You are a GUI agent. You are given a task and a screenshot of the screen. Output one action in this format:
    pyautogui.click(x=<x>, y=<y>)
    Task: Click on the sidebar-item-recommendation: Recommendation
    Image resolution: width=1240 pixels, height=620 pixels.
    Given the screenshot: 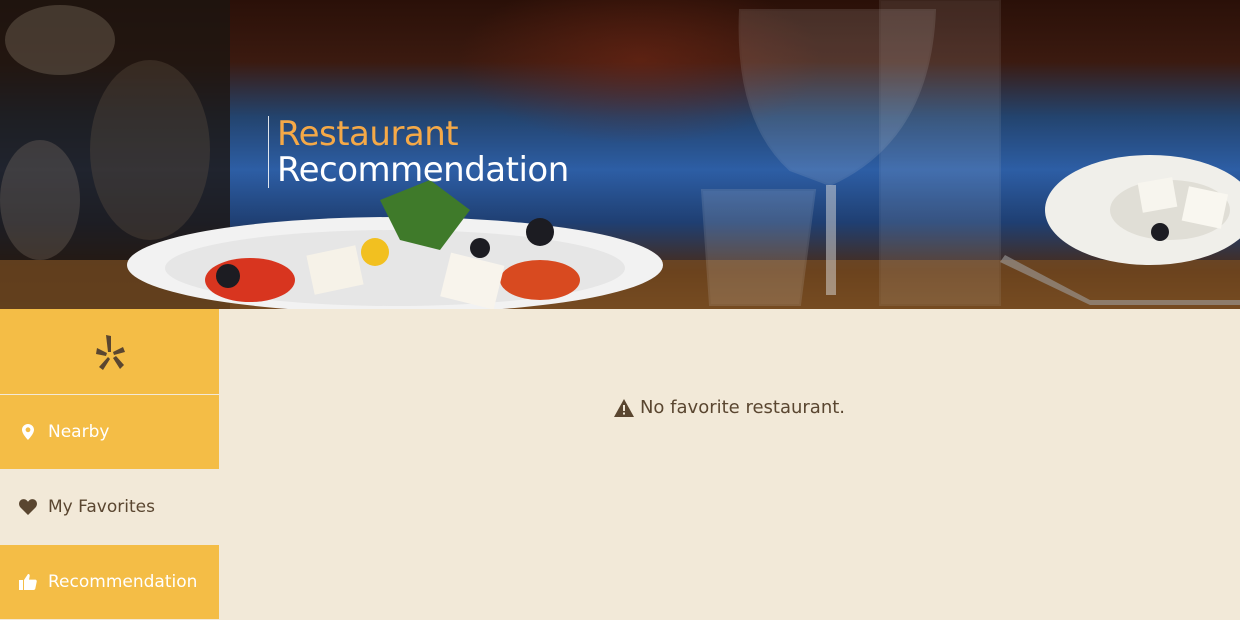 What is the action you would take?
    pyautogui.click(x=109, y=582)
    